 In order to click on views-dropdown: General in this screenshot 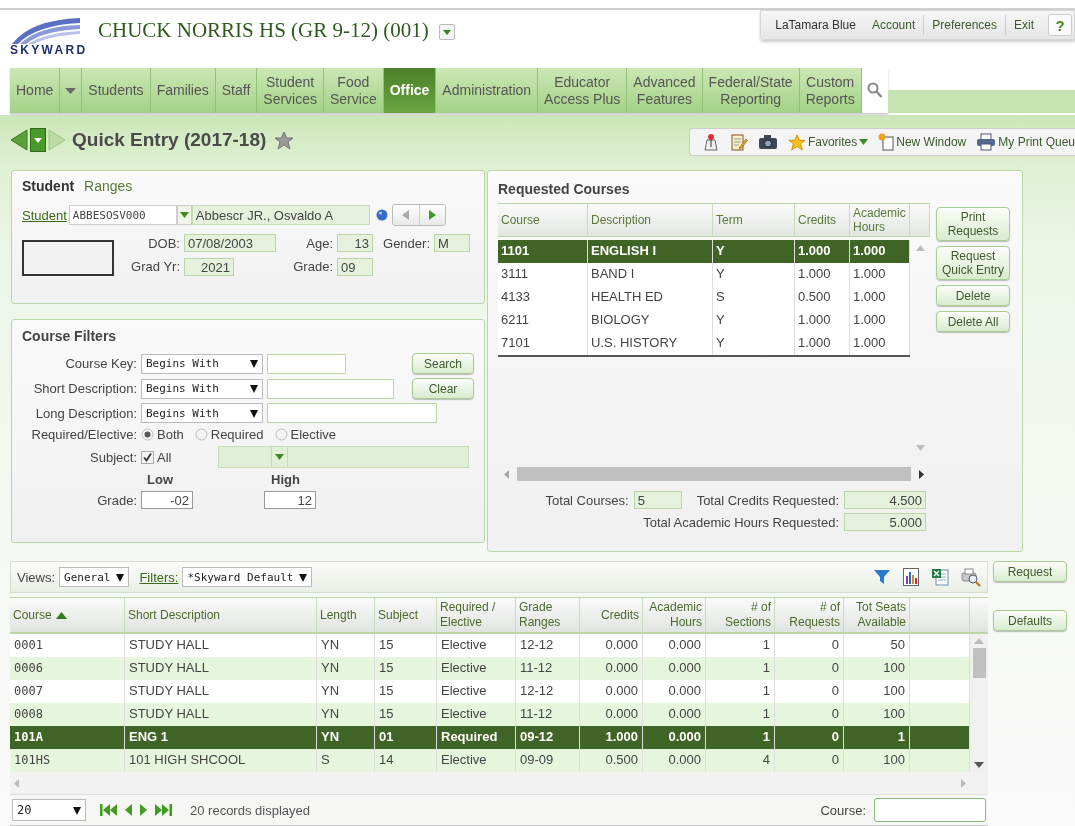, I will do `click(94, 577)`.